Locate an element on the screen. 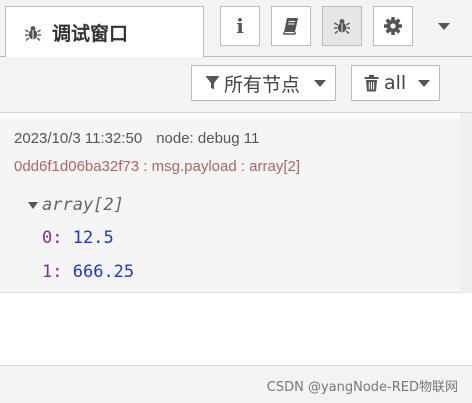 The width and height of the screenshot is (472, 403). gear-icon is located at coordinates (393, 26).